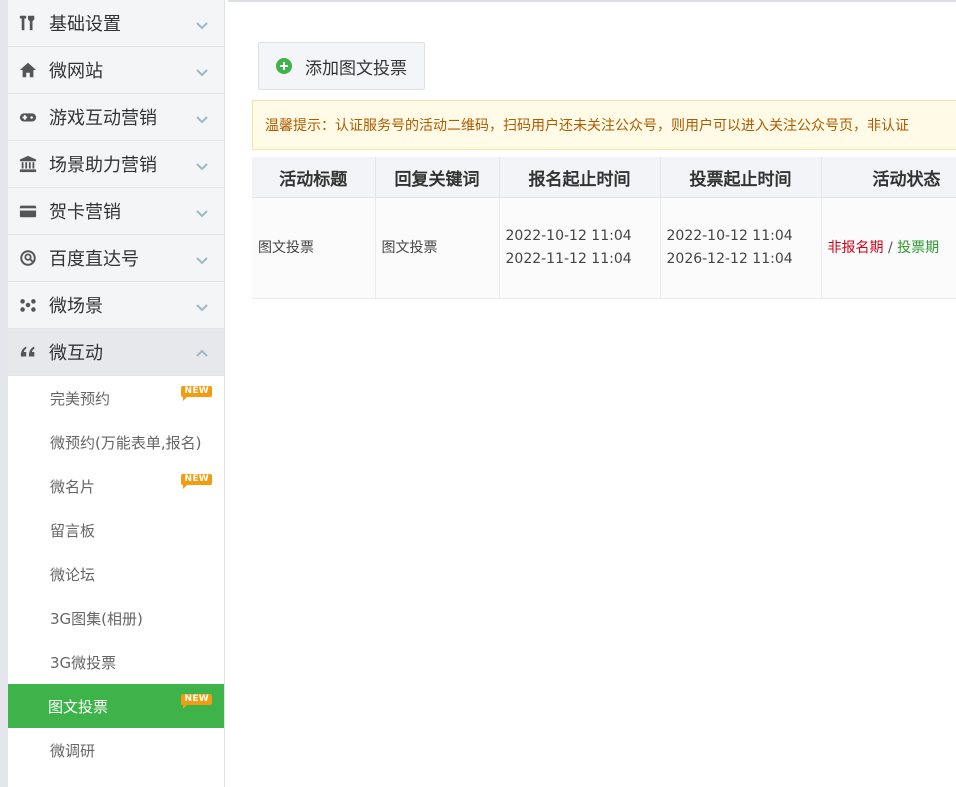 The image size is (956, 787). Describe the element at coordinates (73, 530) in the screenshot. I see `sidebar-item-label: 留言板` at that location.